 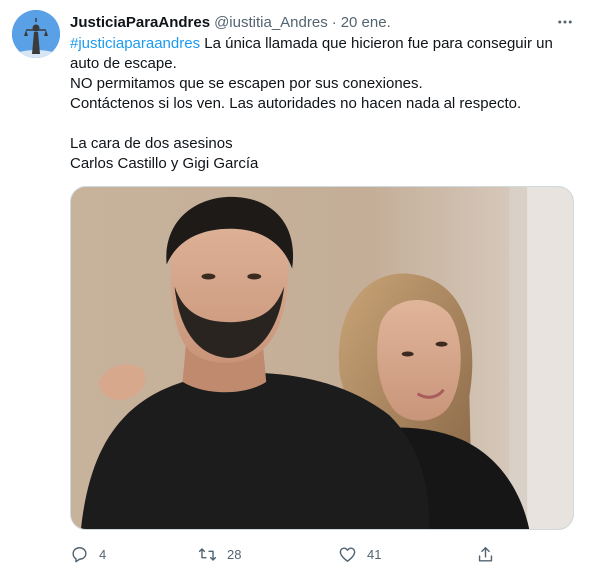 I want to click on avatar, so click(x=36, y=34).